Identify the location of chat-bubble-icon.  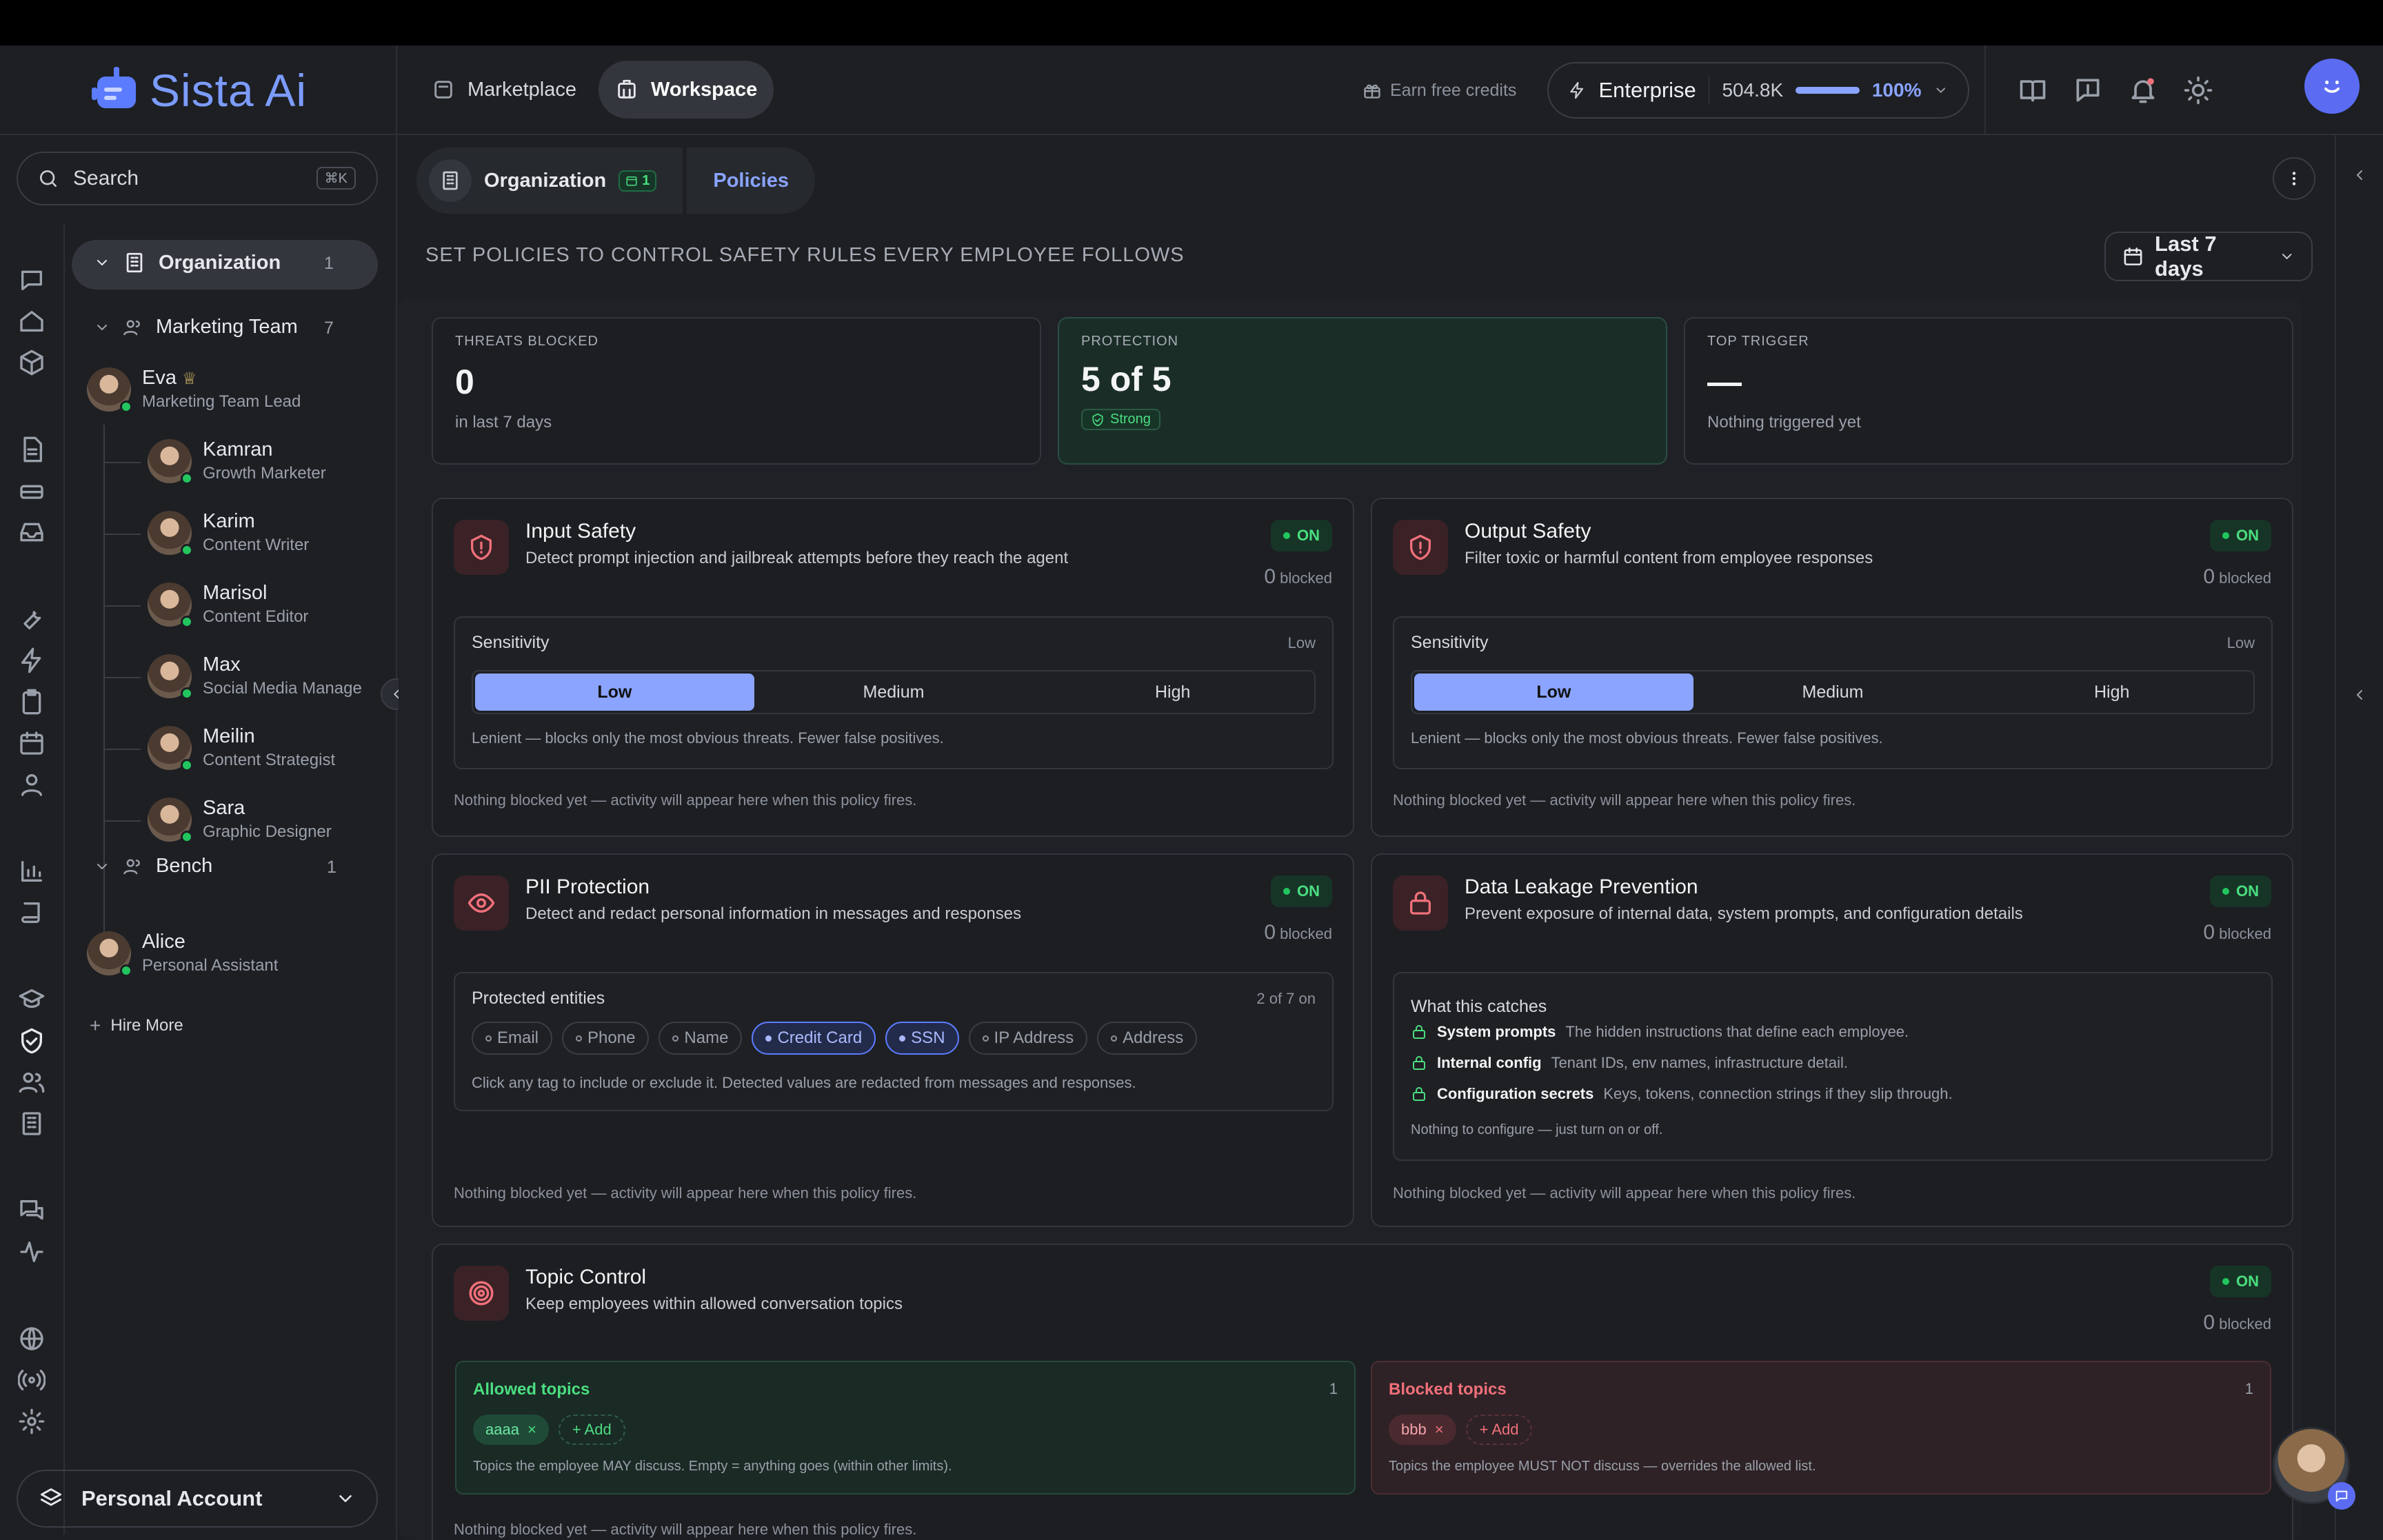
(2341, 1496).